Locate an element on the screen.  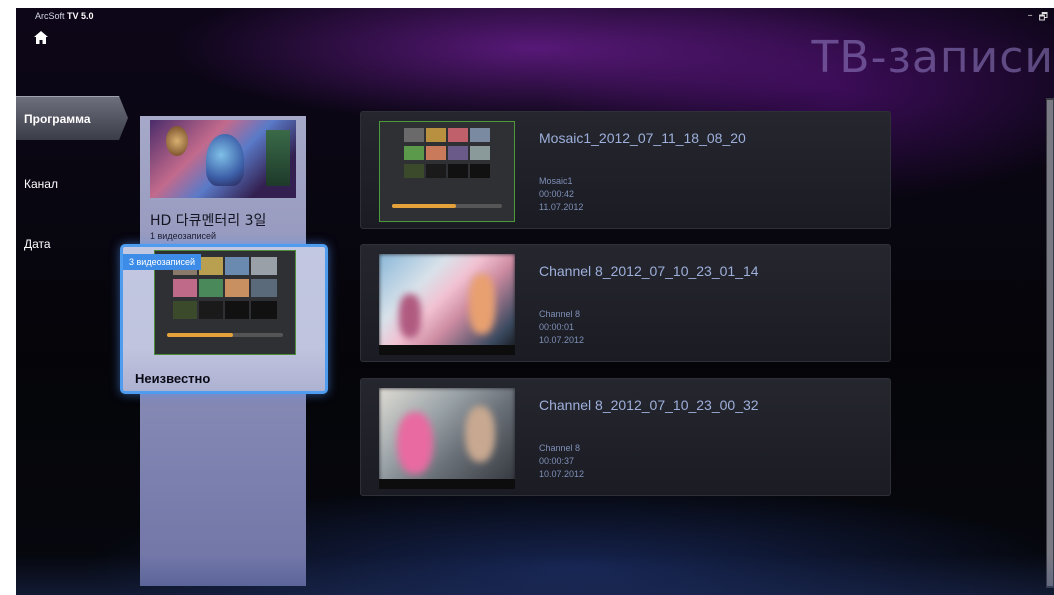
nav-item-date: Дата is located at coordinates (72, 244).